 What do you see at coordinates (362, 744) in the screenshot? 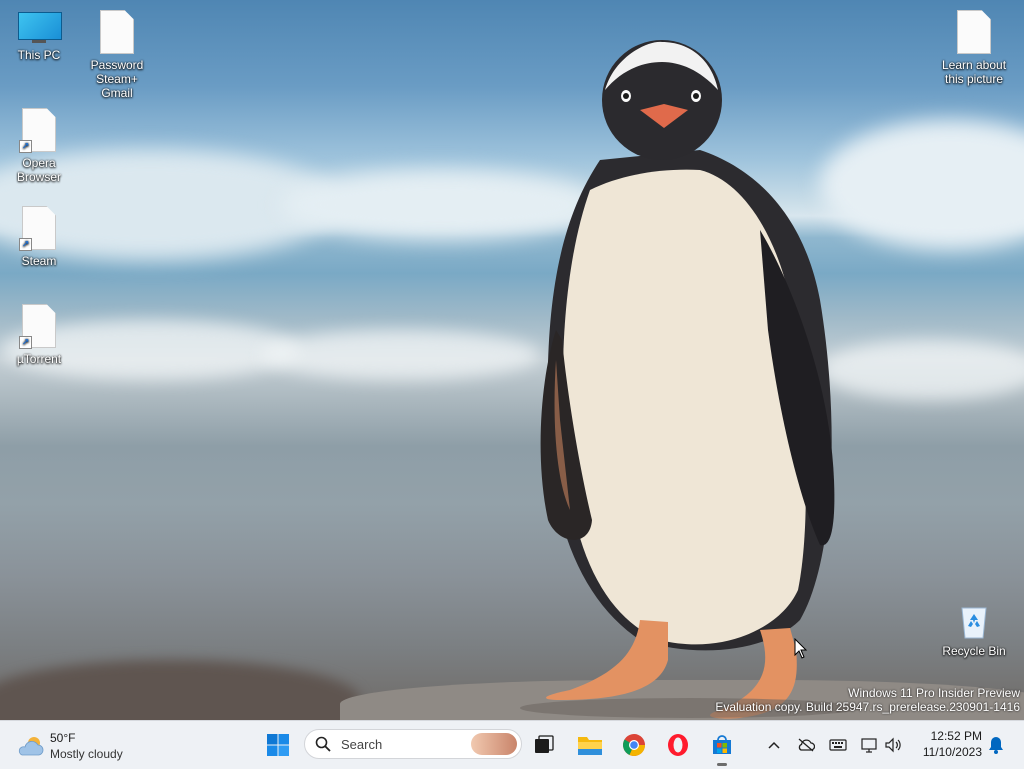
I see `search-label: Search` at bounding box center [362, 744].